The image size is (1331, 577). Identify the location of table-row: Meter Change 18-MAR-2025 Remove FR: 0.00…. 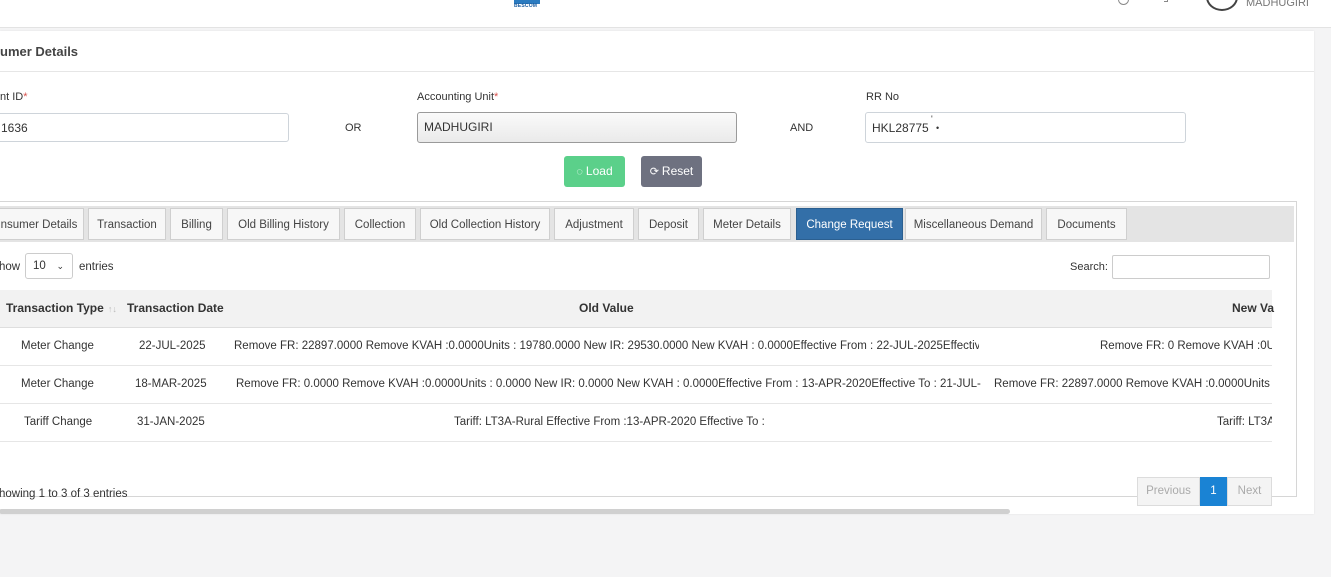
(636, 385).